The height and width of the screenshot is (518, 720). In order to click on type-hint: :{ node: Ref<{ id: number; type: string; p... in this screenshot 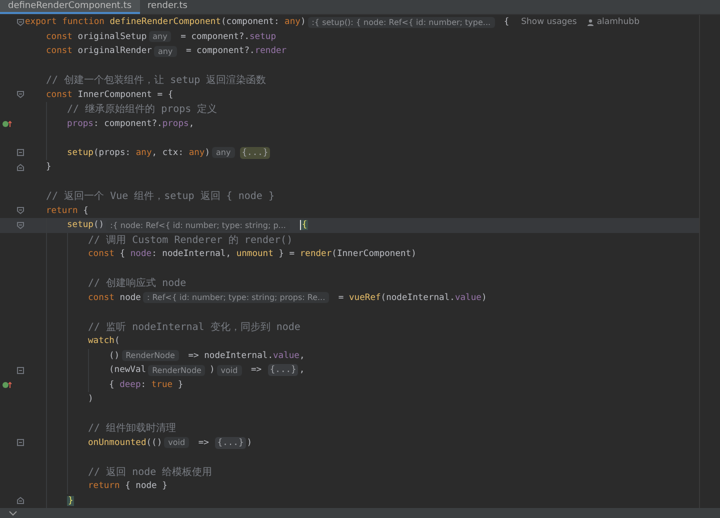, I will do `click(198, 225)`.